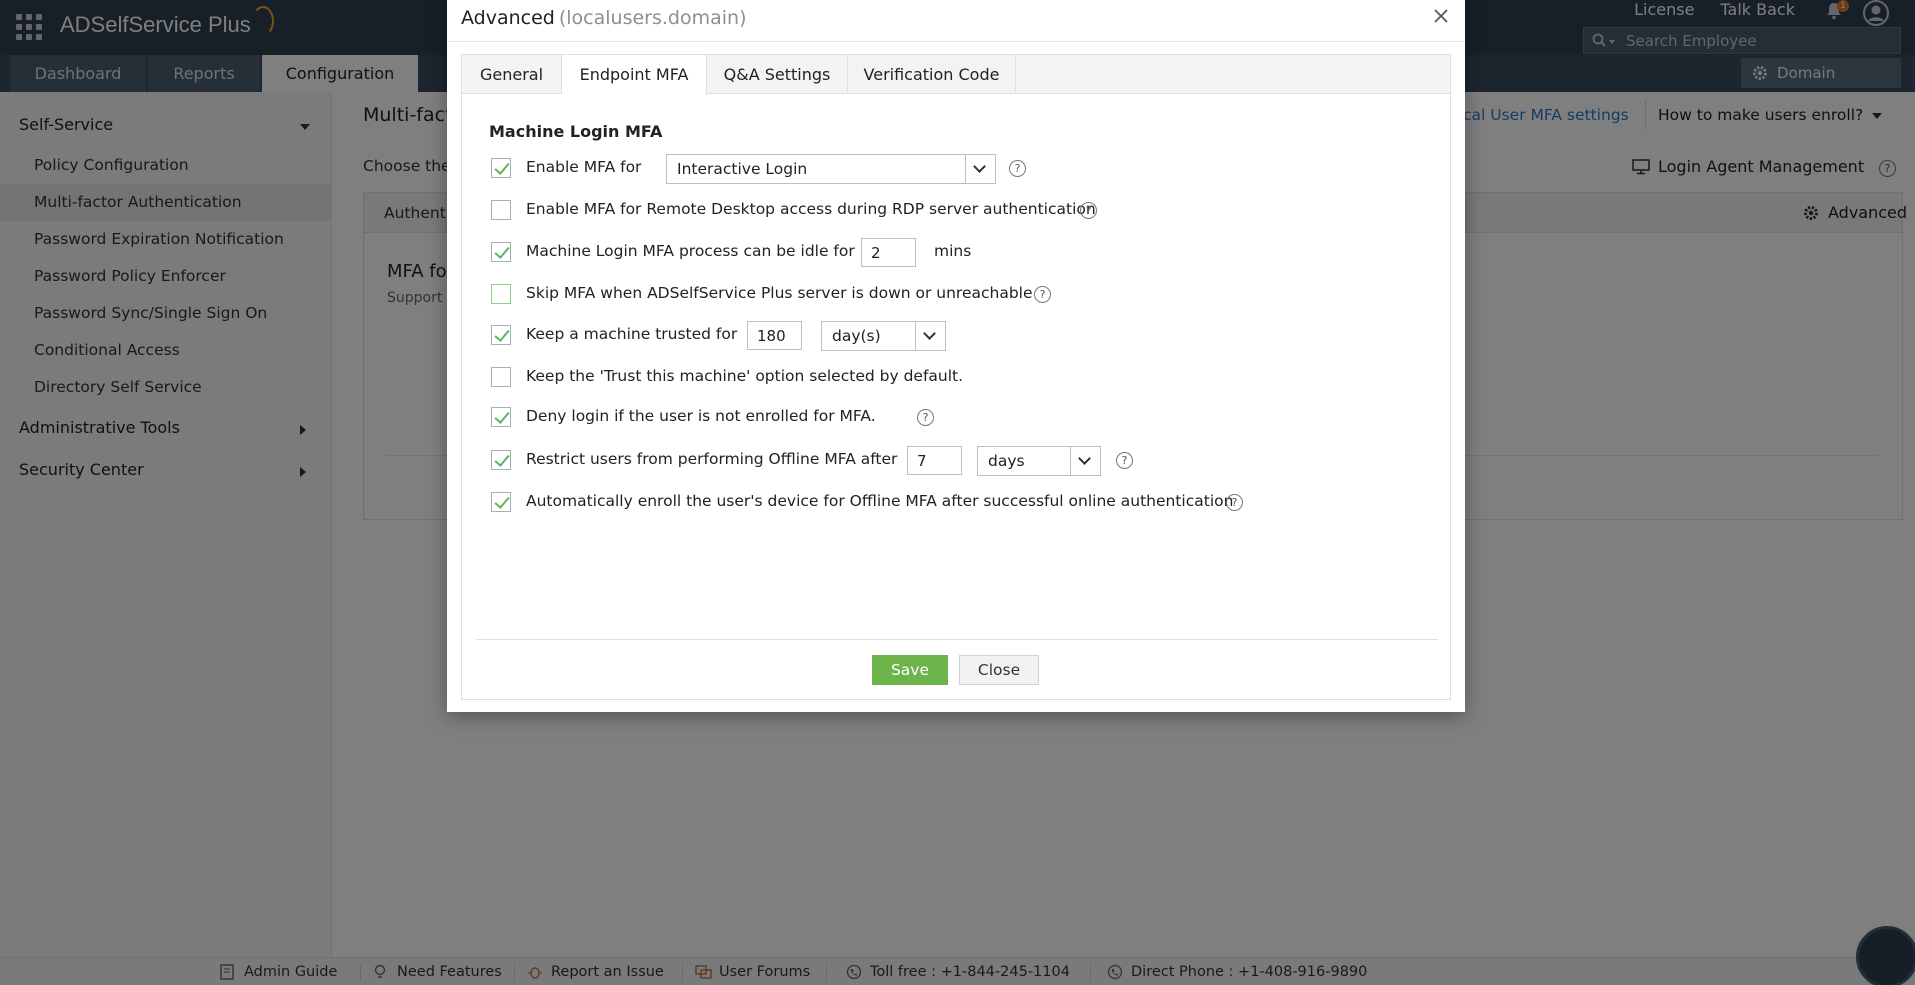 This screenshot has width=1915, height=985. What do you see at coordinates (742, 169) in the screenshot?
I see `login-type-value: Interactive Login` at bounding box center [742, 169].